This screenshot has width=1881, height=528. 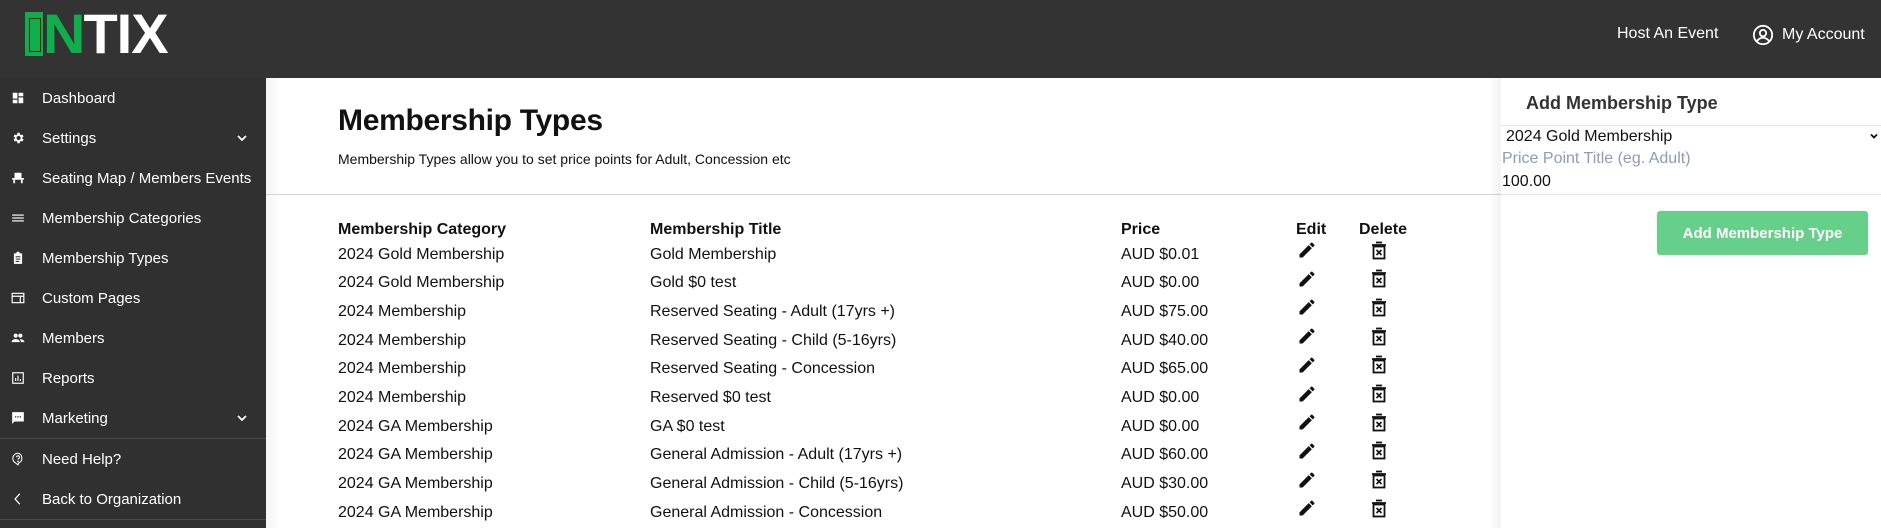 I want to click on page-title: Membership Types, so click(x=470, y=120).